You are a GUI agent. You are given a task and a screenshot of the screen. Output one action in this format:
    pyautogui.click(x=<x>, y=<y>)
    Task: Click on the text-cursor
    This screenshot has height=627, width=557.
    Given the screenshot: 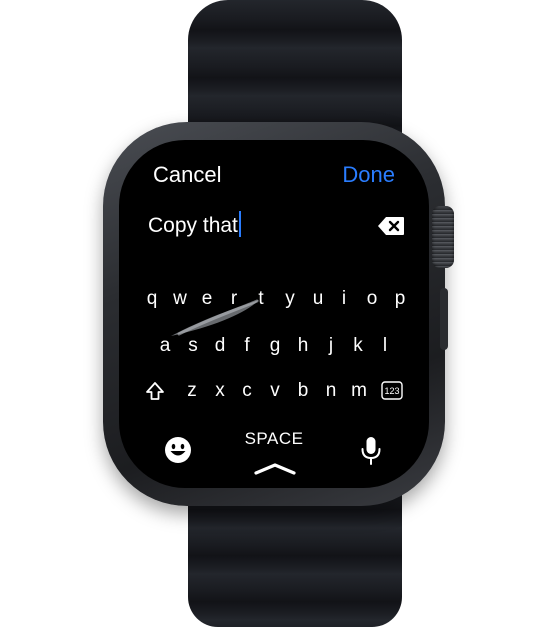 What is the action you would take?
    pyautogui.click(x=239, y=224)
    